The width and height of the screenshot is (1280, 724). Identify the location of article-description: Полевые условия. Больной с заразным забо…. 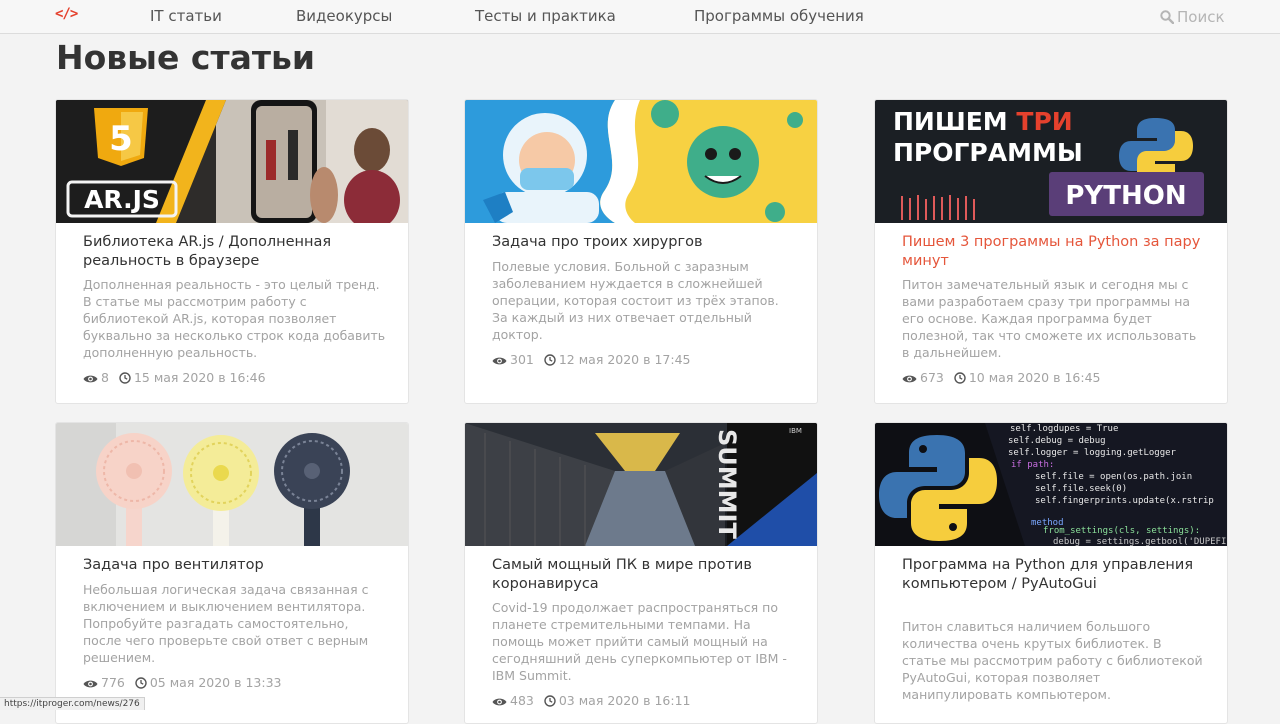
(635, 300).